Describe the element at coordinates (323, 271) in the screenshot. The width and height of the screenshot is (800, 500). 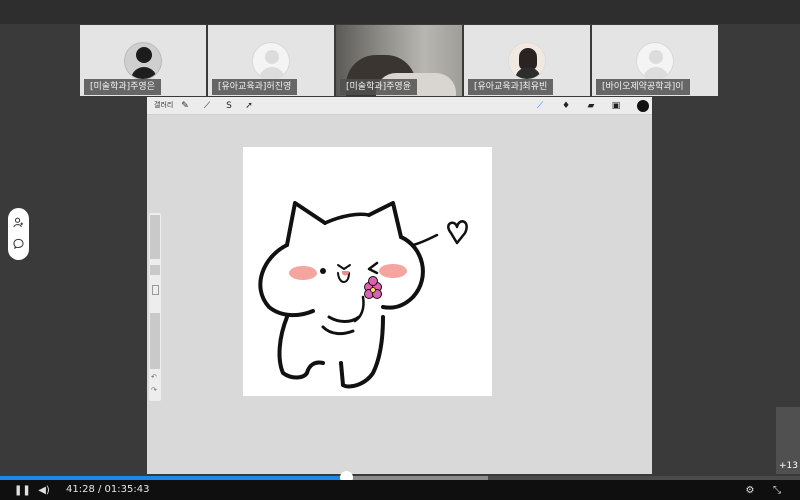
I see `cat-eye` at that location.